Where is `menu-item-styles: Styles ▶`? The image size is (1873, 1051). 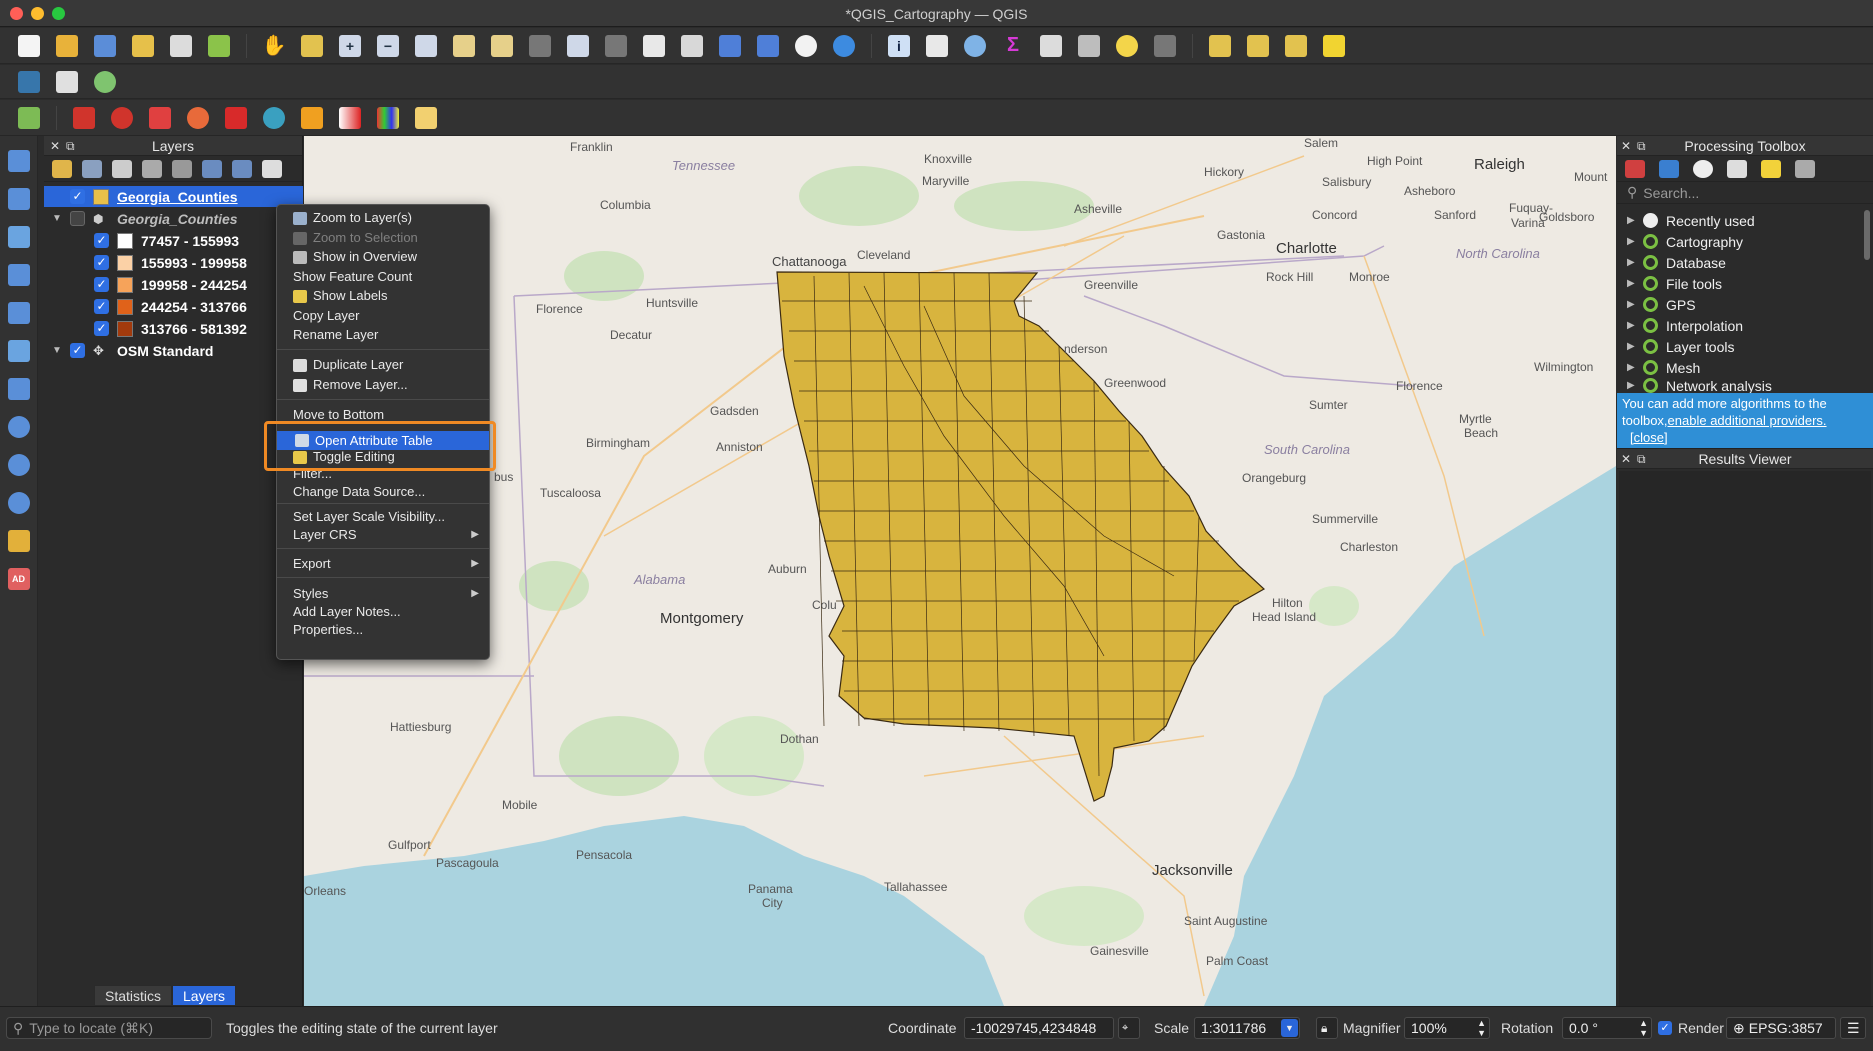
menu-item-styles: Styles ▶ is located at coordinates (391, 594).